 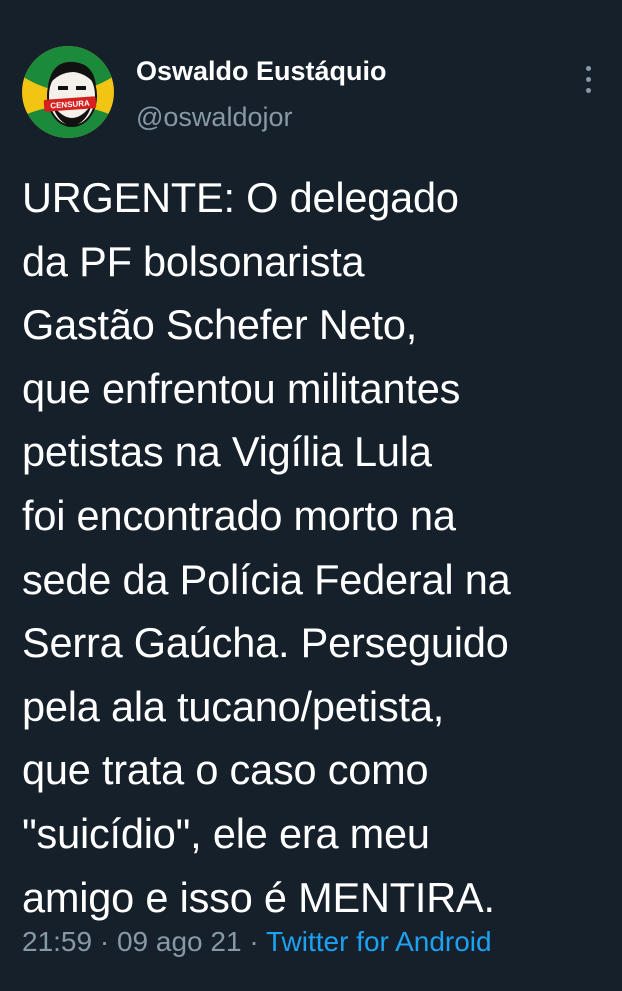 I want to click on tweet-time: 21:59, so click(x=57, y=941).